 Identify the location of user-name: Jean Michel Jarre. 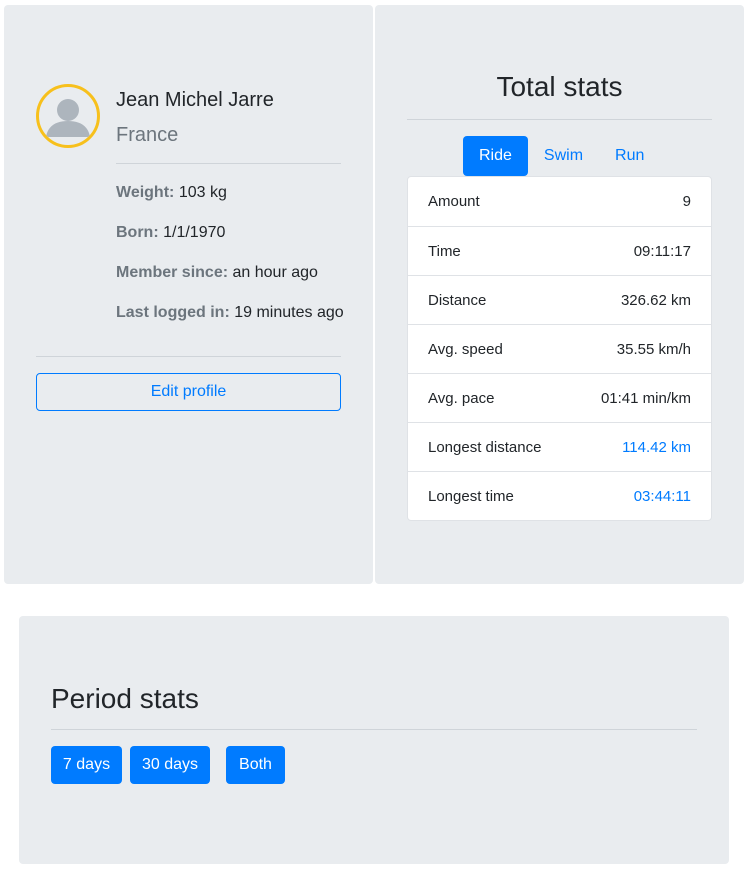
(195, 100).